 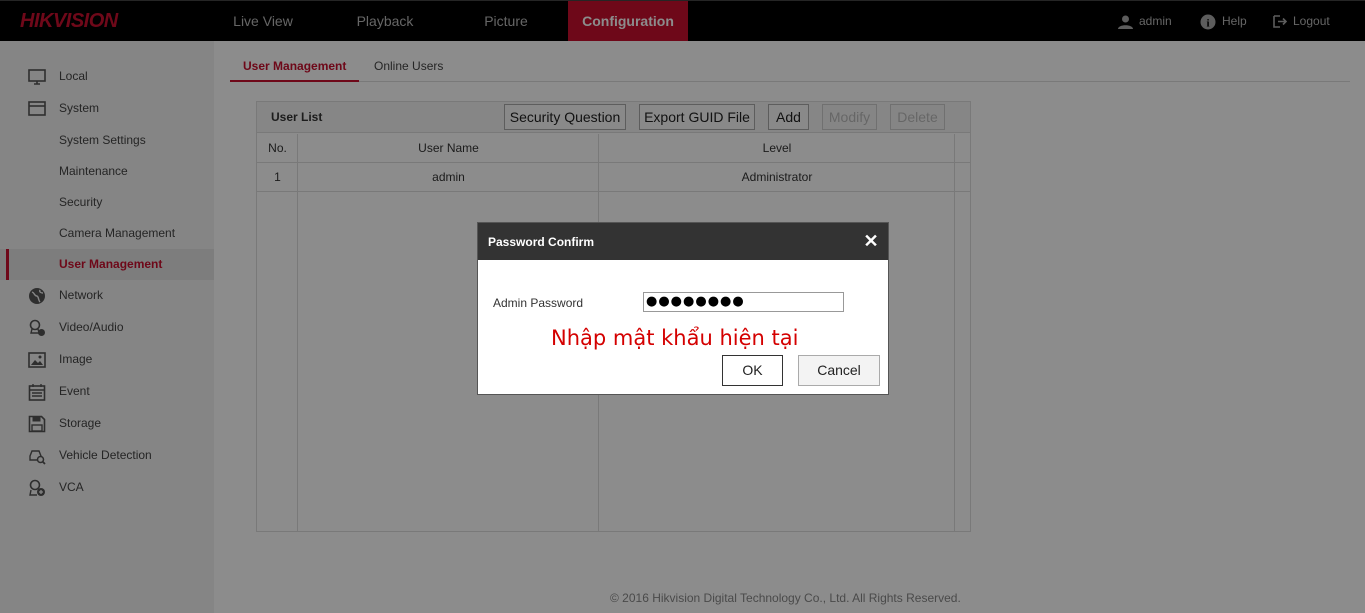 I want to click on dialog-title: Password Confirm, so click(x=541, y=242).